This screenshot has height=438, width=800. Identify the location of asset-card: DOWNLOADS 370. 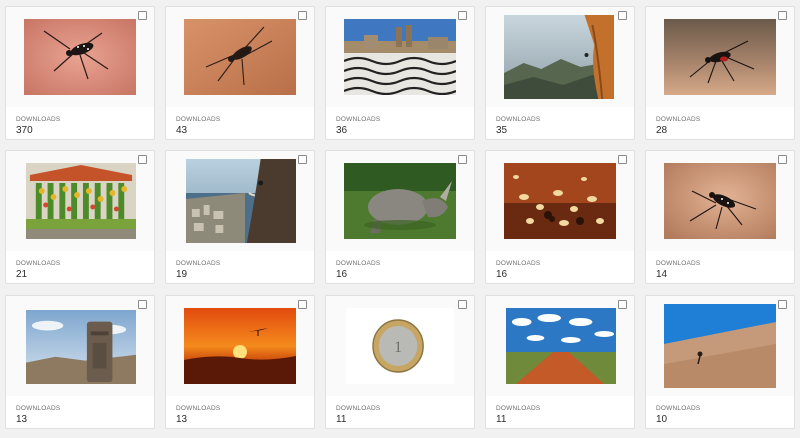
(80, 73).